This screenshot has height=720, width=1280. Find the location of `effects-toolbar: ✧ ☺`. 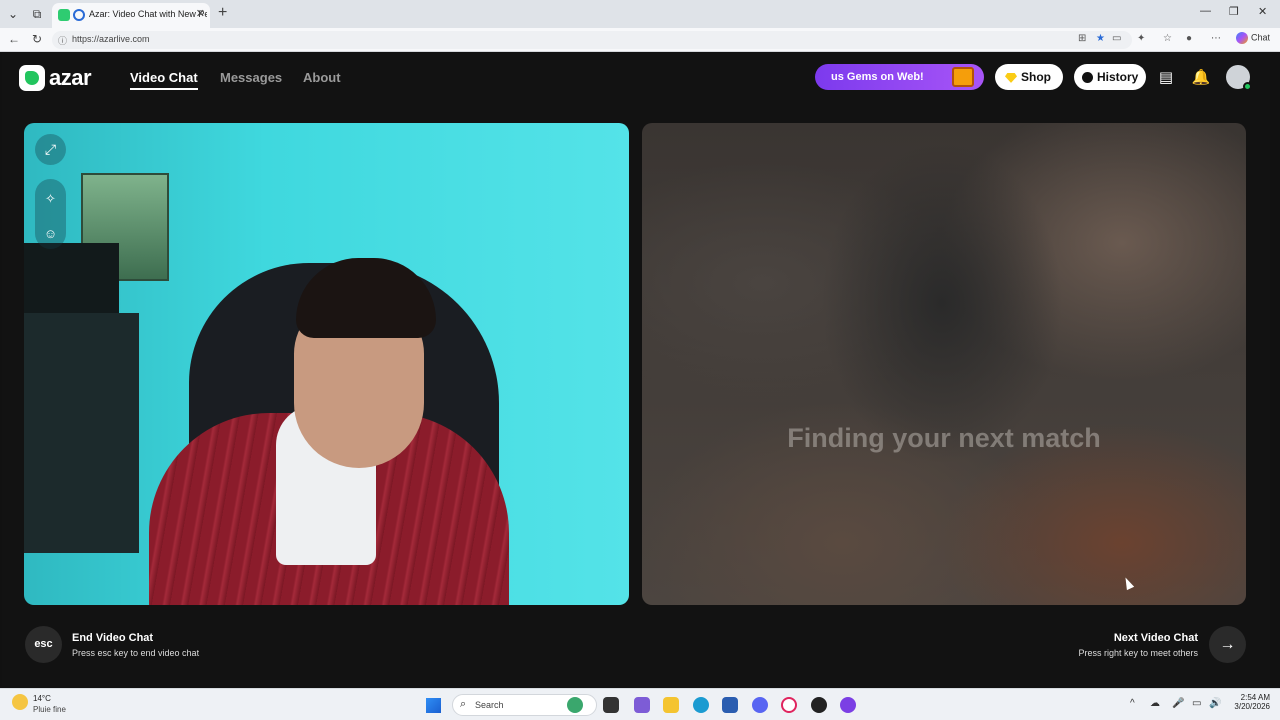

effects-toolbar: ✧ ☺ is located at coordinates (50, 214).